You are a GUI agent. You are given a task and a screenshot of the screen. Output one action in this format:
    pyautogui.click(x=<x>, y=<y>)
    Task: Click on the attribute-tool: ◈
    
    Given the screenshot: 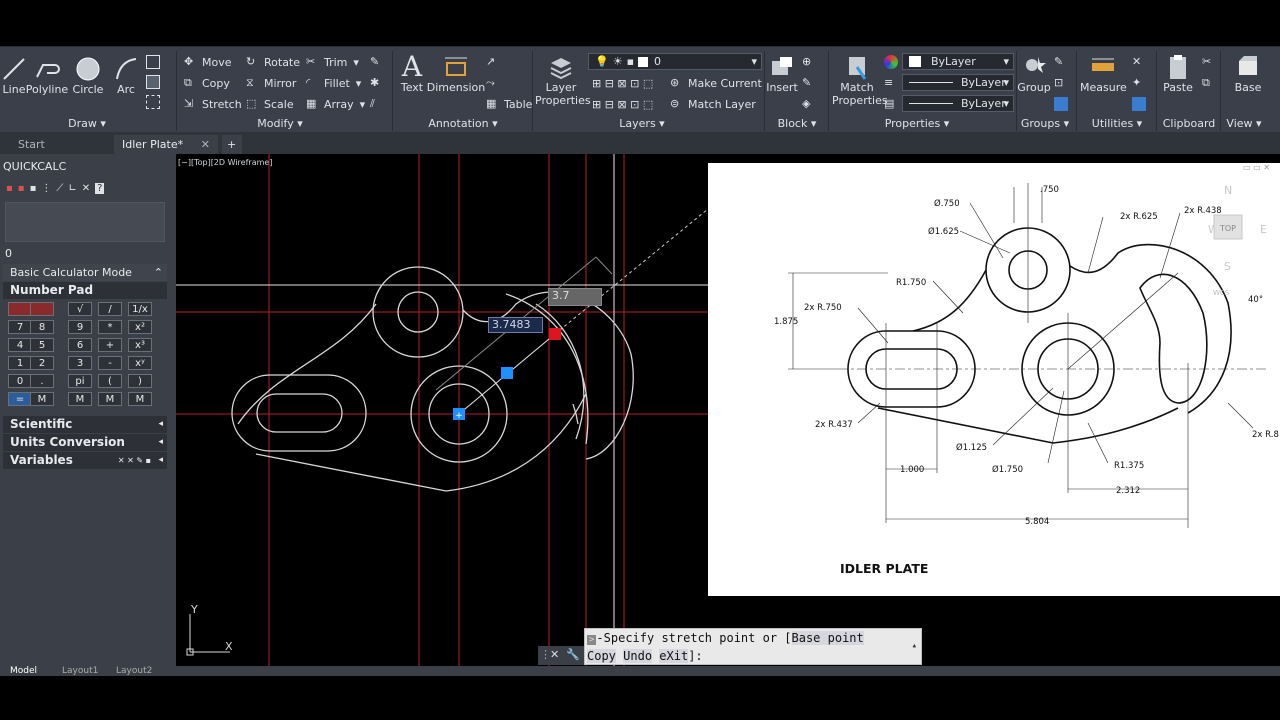 What is the action you would take?
    pyautogui.click(x=811, y=104)
    